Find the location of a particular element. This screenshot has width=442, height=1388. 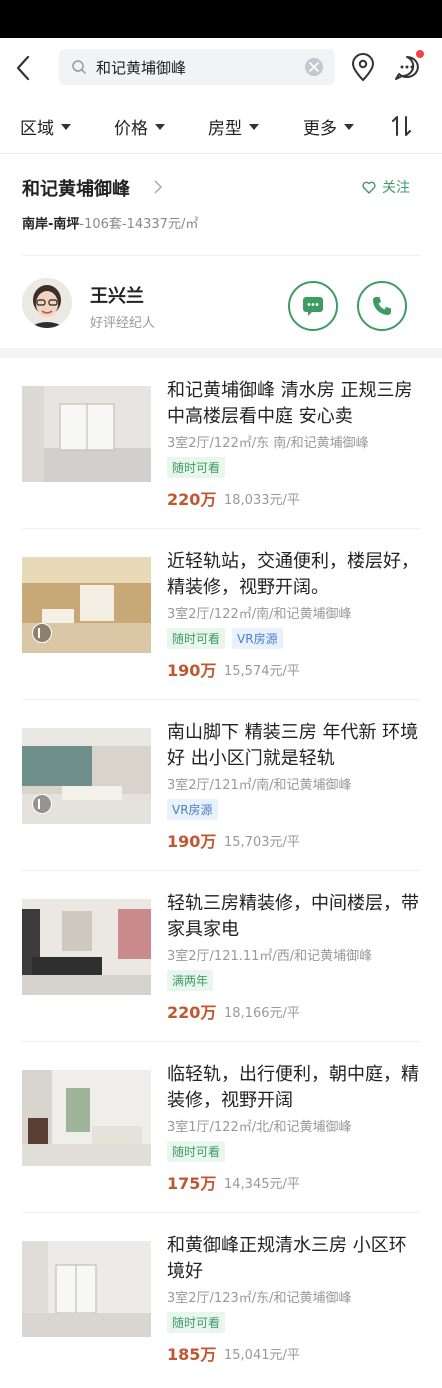

chat-button is located at coordinates (313, 306).